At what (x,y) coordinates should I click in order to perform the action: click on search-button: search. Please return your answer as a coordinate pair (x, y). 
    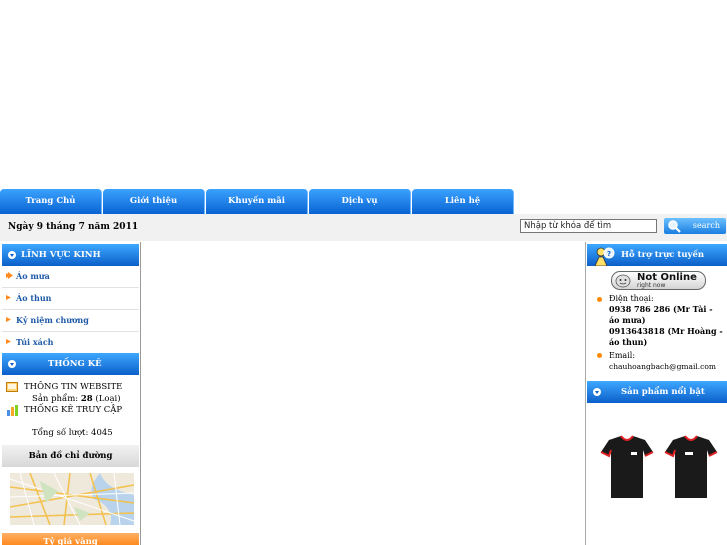
    Looking at the image, I should click on (695, 226).